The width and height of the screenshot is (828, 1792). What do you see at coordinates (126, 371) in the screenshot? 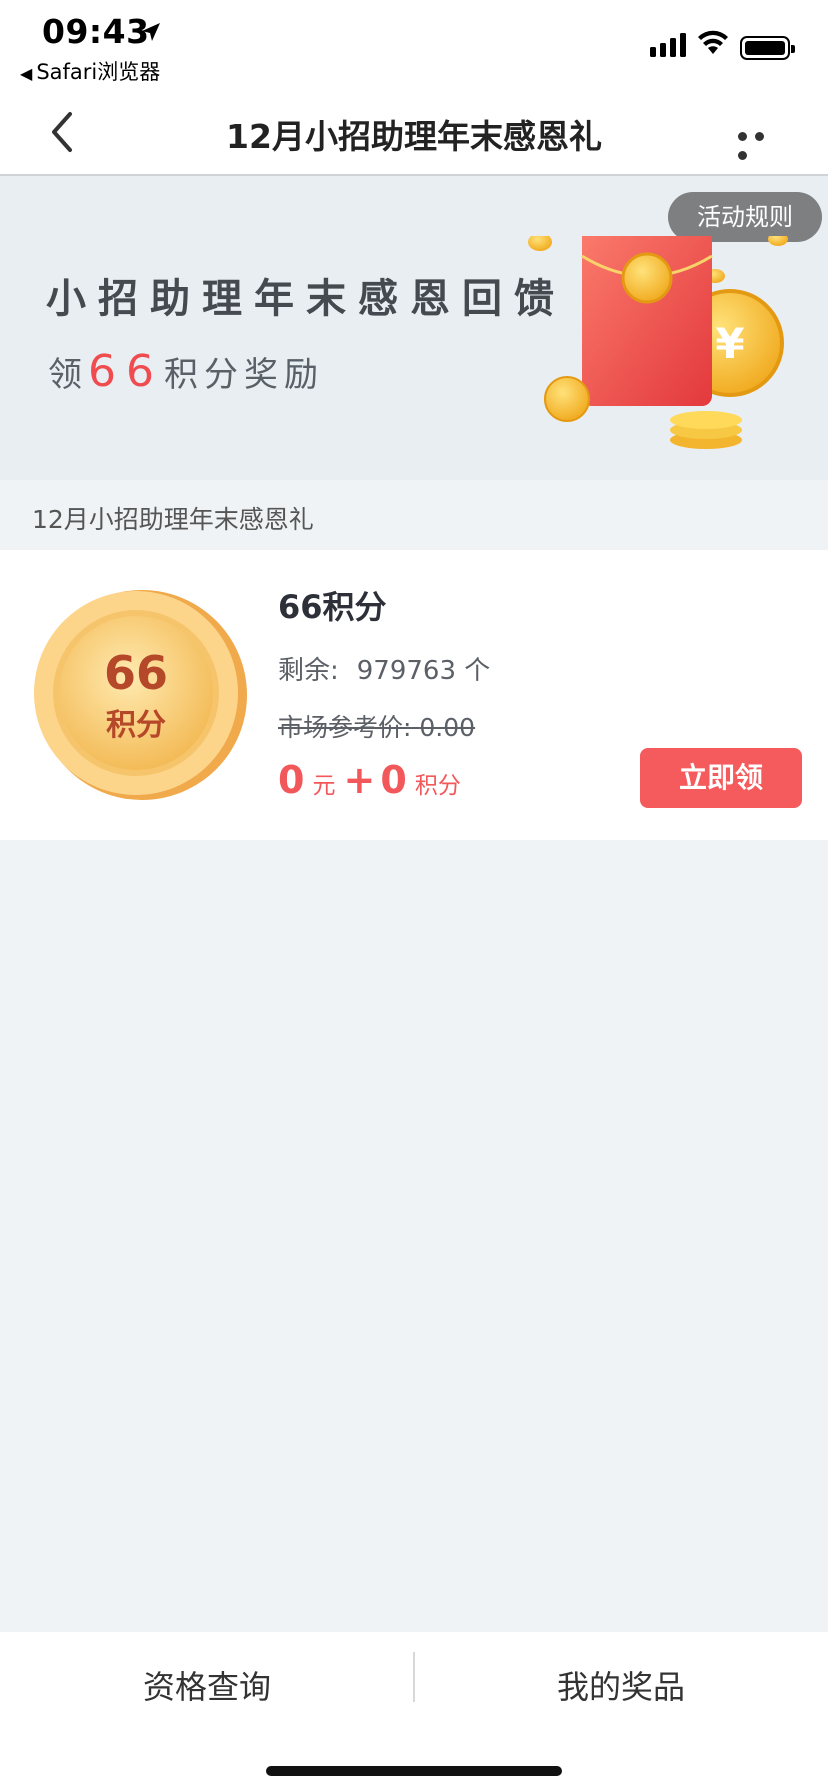
I see `banner-sub-number: 66` at bounding box center [126, 371].